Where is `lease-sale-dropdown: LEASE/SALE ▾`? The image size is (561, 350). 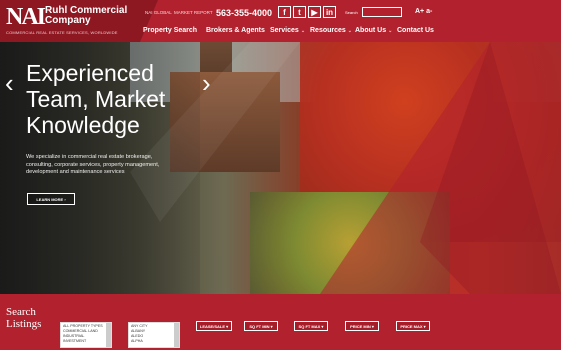 lease-sale-dropdown: LEASE/SALE ▾ is located at coordinates (214, 326).